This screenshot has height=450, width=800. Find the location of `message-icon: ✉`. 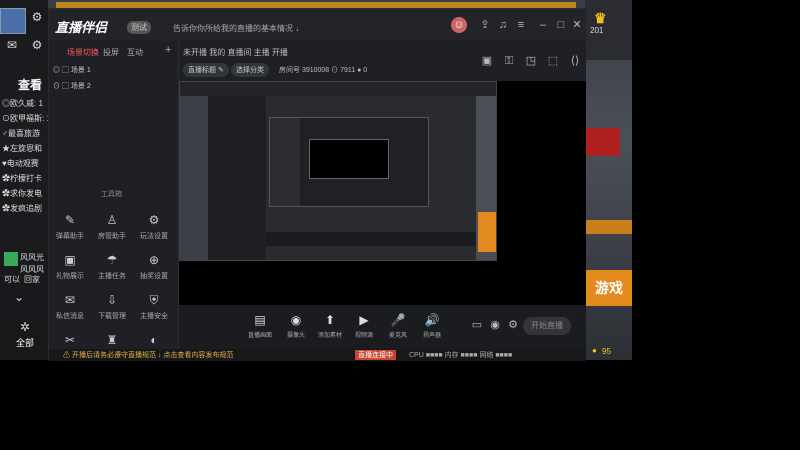

message-icon: ✉ is located at coordinates (70, 300).